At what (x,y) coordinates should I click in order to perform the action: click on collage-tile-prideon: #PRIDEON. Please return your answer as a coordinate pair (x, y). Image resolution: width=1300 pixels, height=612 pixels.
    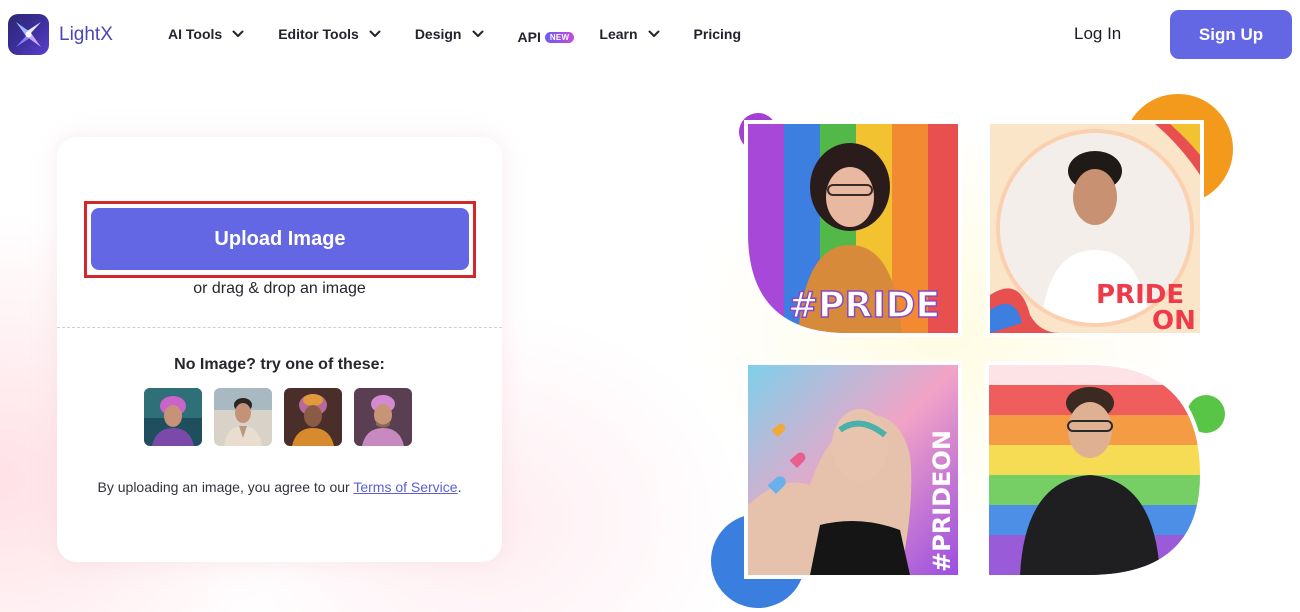
    Looking at the image, I should click on (853, 470).